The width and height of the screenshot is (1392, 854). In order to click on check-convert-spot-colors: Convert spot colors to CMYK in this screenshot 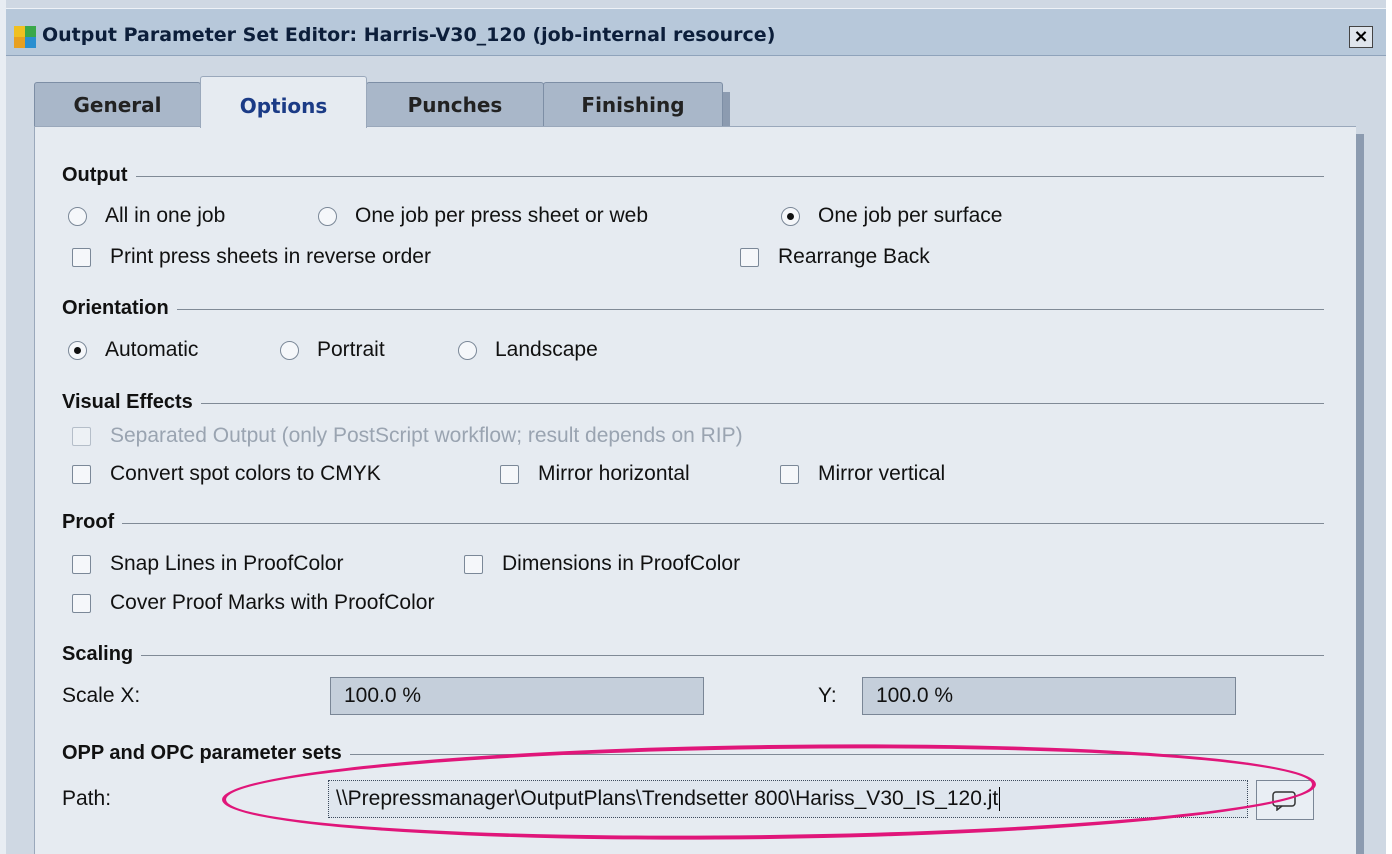, I will do `click(226, 474)`.